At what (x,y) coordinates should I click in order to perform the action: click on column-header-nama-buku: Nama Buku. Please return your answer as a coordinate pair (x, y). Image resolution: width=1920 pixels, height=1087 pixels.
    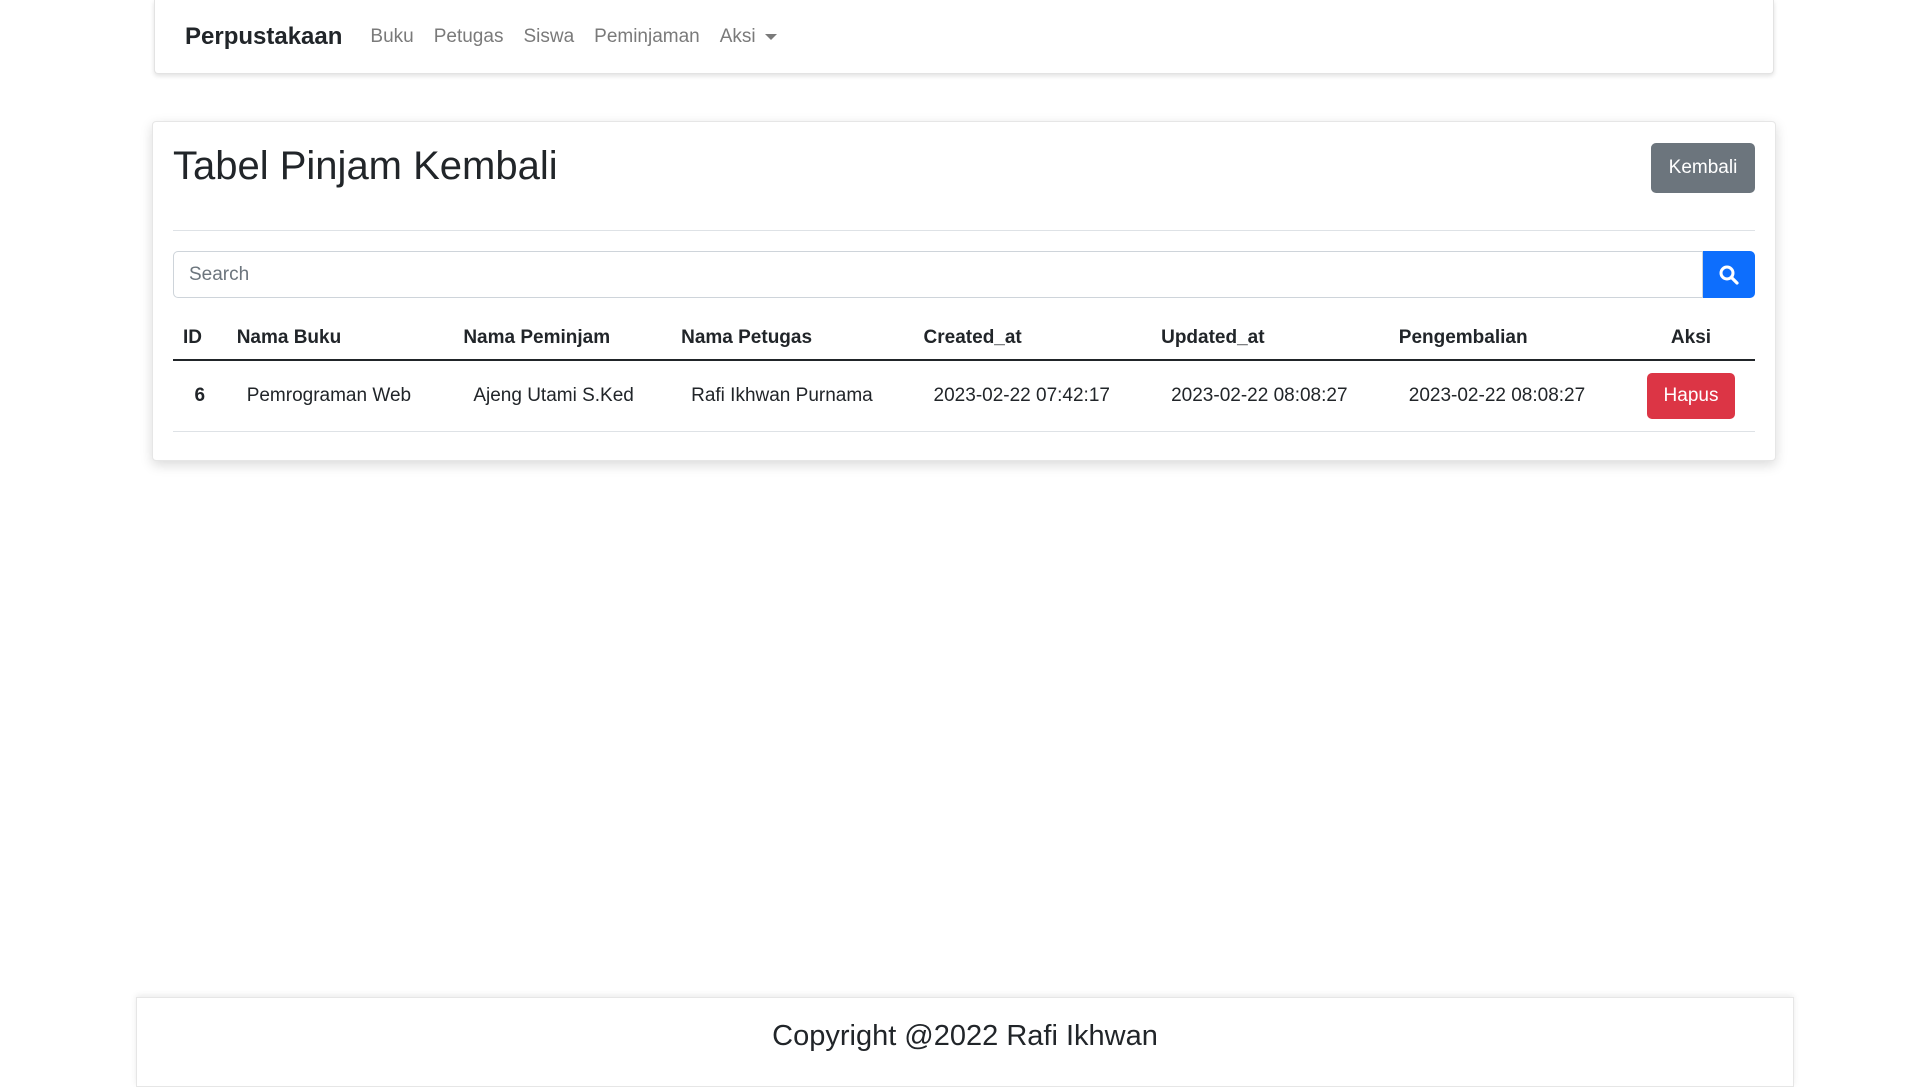
    Looking at the image, I should click on (340, 339).